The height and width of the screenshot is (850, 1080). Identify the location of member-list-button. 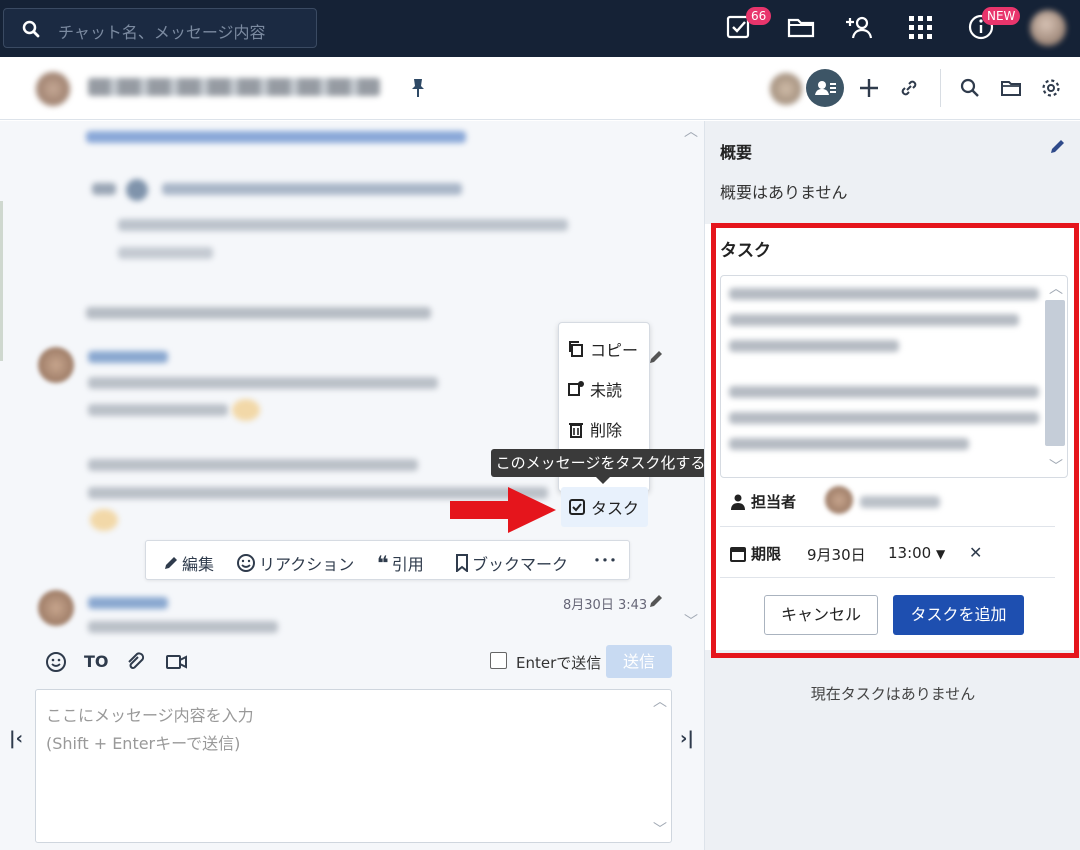
(825, 88).